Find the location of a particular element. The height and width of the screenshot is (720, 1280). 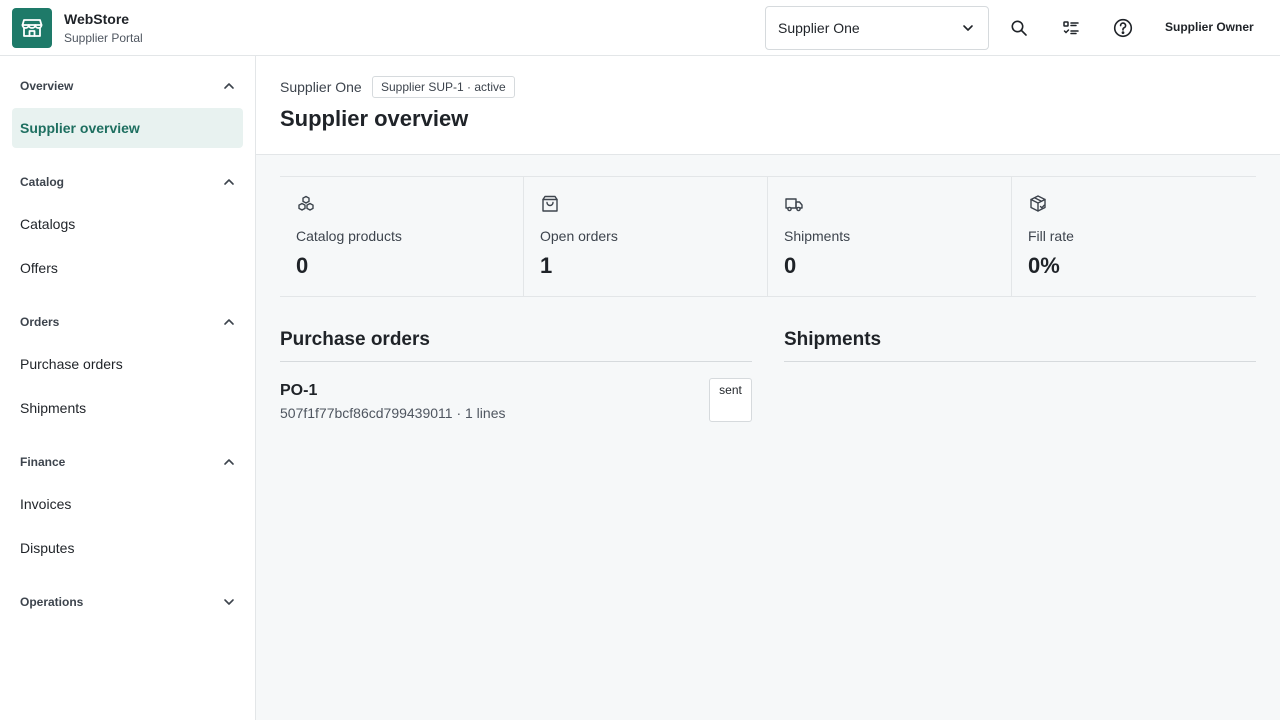

stat-catalog-products: Catalog products 0 is located at coordinates (402, 236).